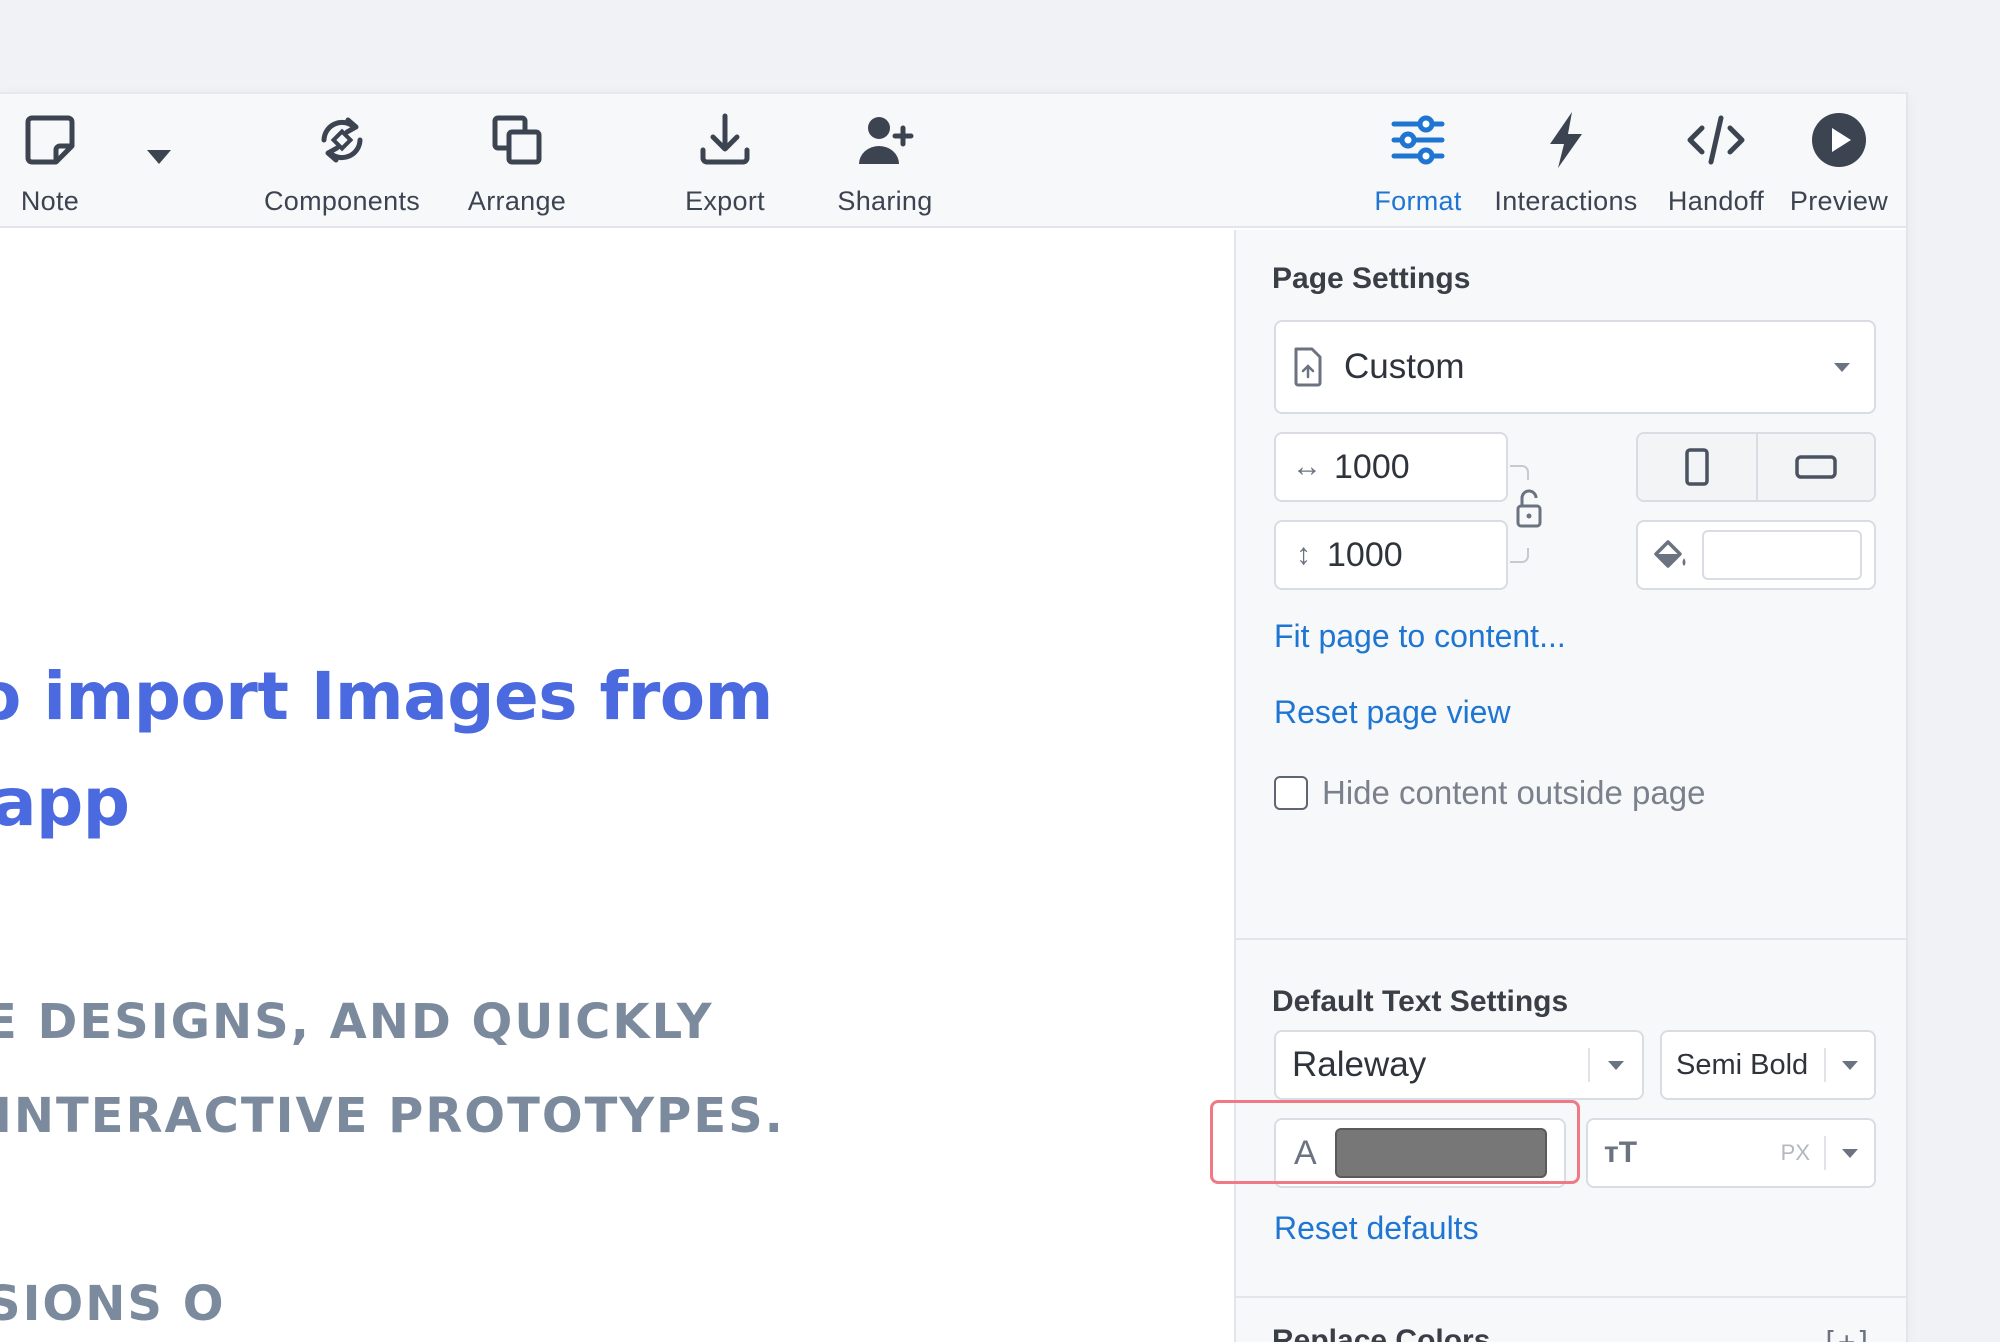  I want to click on default-text-settings-title: Default Text Settings, so click(1420, 1001).